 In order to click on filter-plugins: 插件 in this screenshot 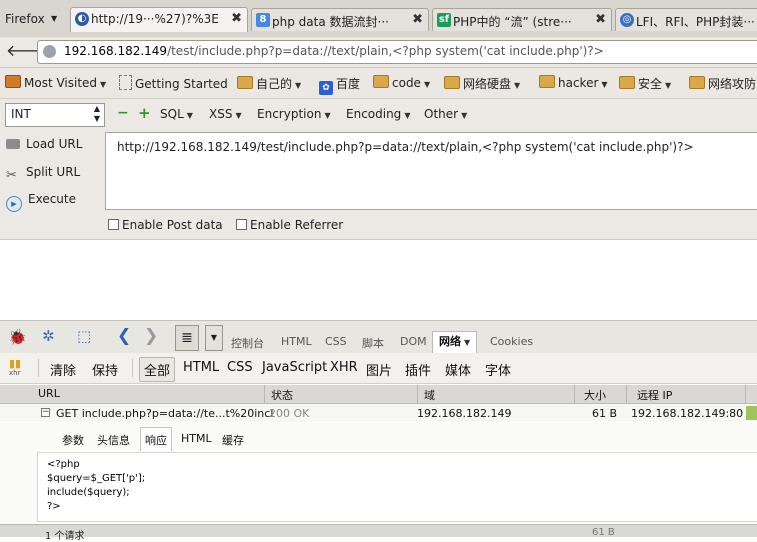, I will do `click(418, 369)`.